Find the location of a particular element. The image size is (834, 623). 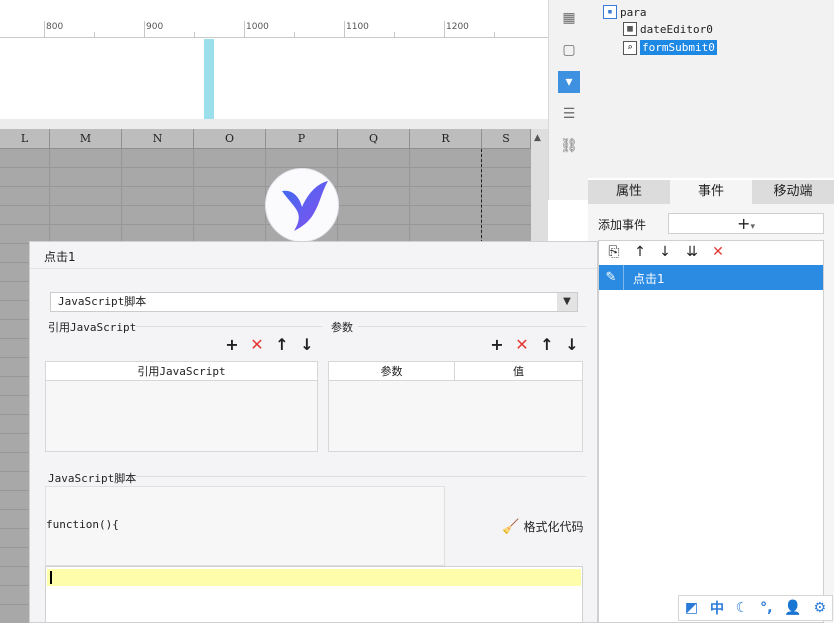

selected-widget-bar is located at coordinates (209, 79).